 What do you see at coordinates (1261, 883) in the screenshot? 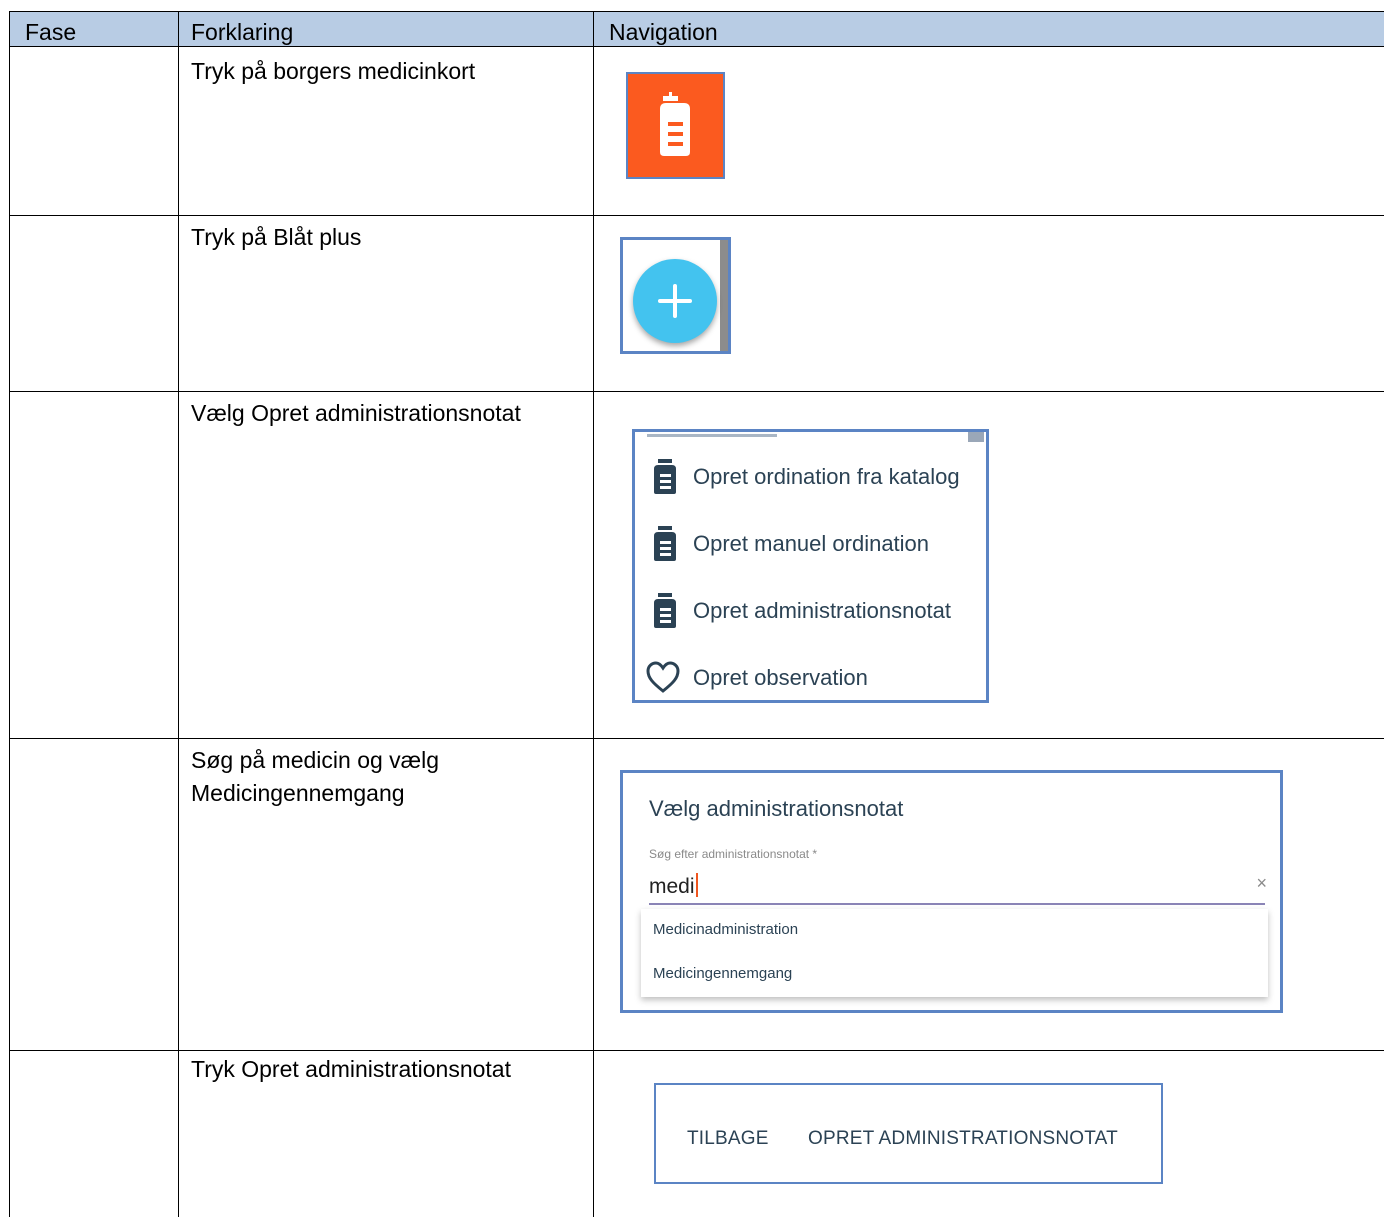
I see `close-icon: ×` at bounding box center [1261, 883].